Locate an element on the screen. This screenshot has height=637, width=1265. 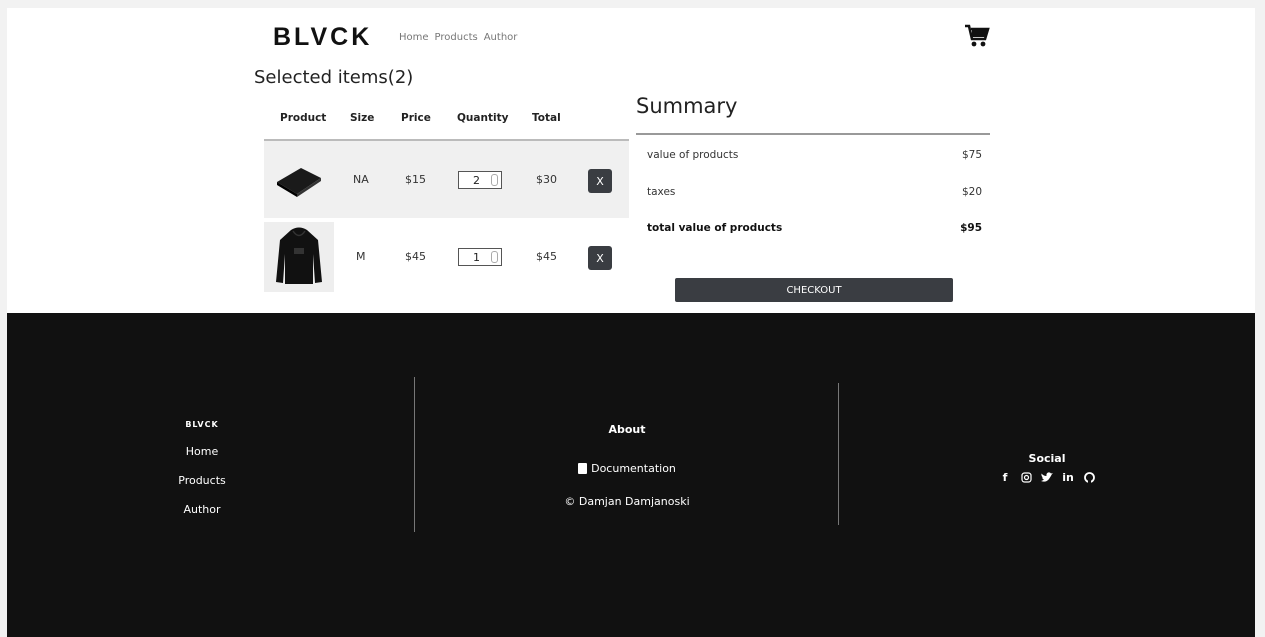
book-icon is located at coordinates (583, 468).